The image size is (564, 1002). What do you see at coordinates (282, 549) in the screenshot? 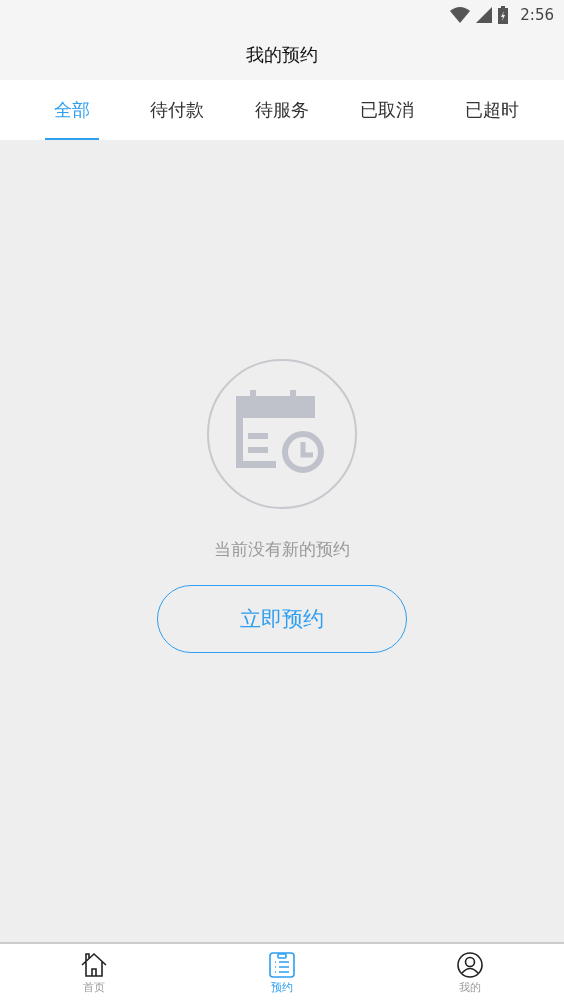
I see `empty-message: 当前没有新的预约` at bounding box center [282, 549].